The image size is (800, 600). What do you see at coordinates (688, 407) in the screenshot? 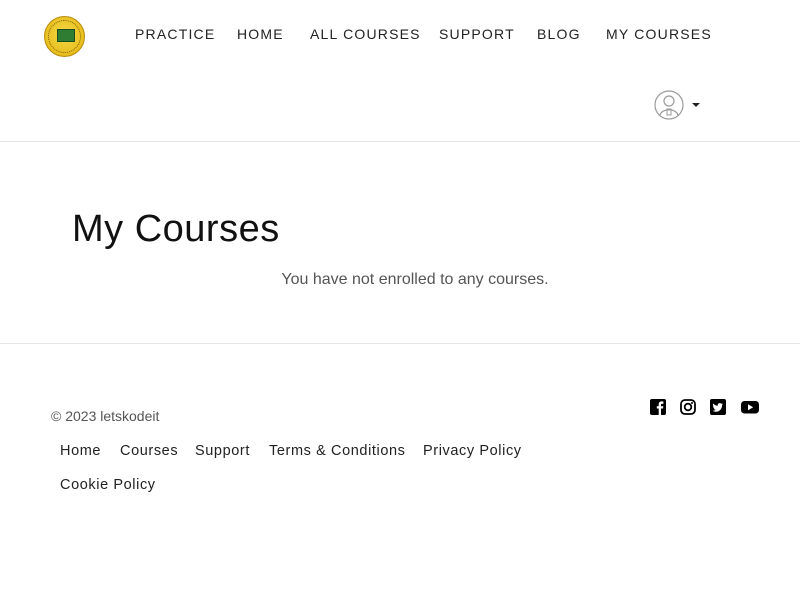
I see `instagram-icon` at bounding box center [688, 407].